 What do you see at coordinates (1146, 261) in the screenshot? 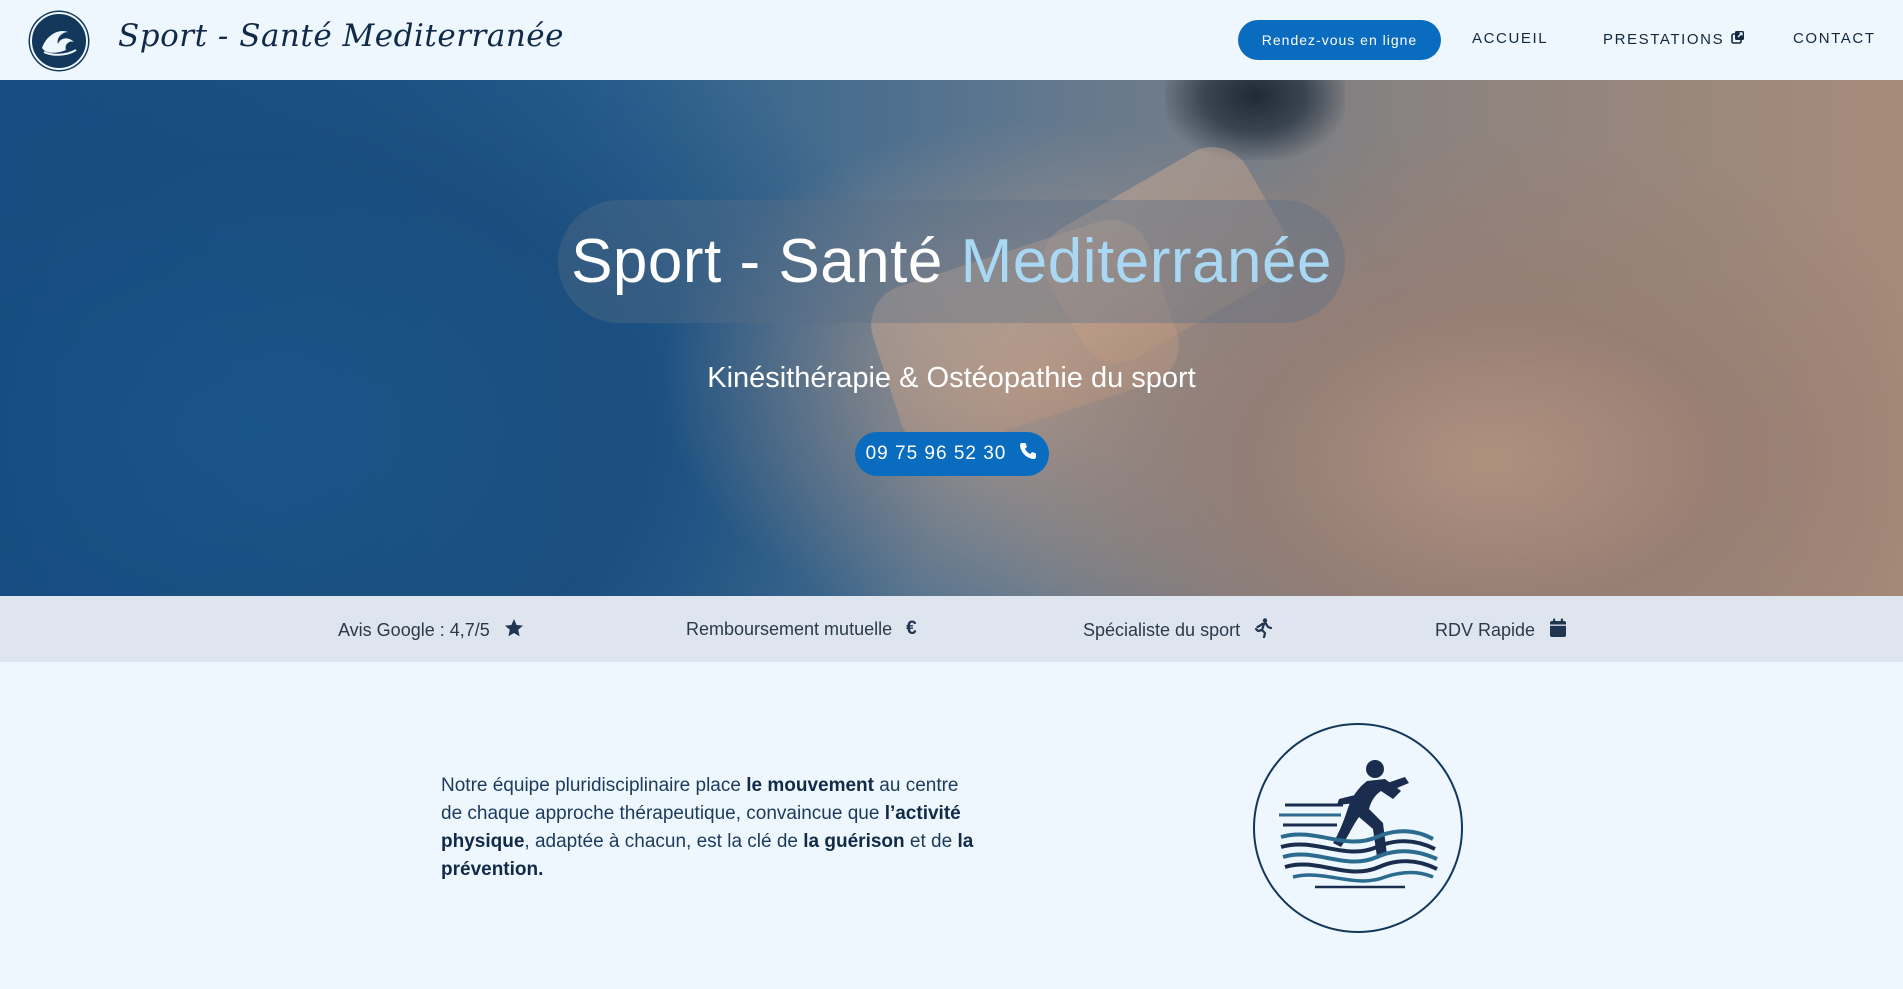
I see `hero-title-accent: Mediterranée` at bounding box center [1146, 261].